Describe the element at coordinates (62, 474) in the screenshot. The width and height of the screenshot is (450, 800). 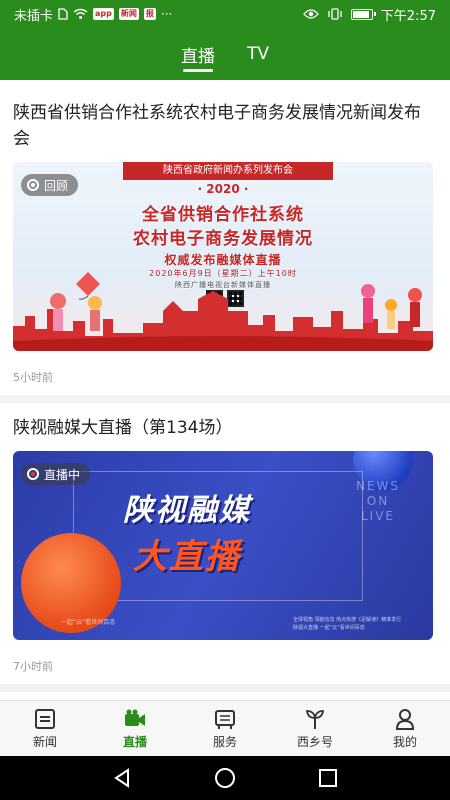
I see `live-badge-label: 直播中` at that location.